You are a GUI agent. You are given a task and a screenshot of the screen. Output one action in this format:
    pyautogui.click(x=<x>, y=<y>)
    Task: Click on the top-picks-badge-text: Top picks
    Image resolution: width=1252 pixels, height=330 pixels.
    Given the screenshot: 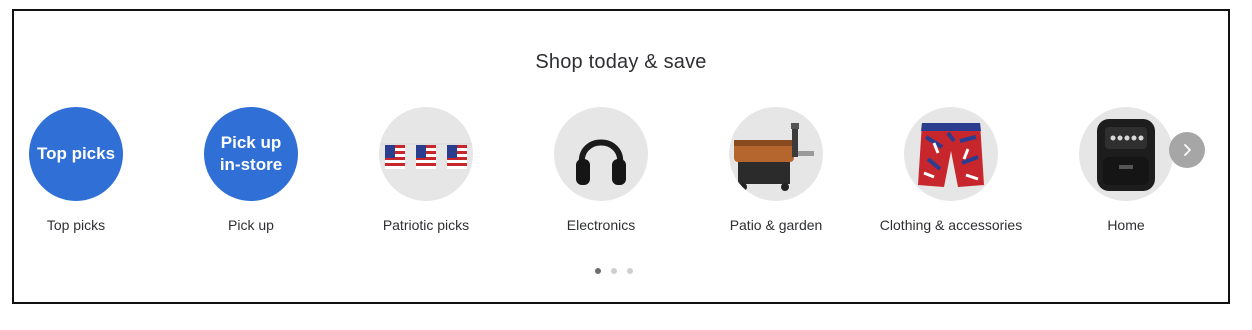 What is the action you would take?
    pyautogui.click(x=76, y=153)
    